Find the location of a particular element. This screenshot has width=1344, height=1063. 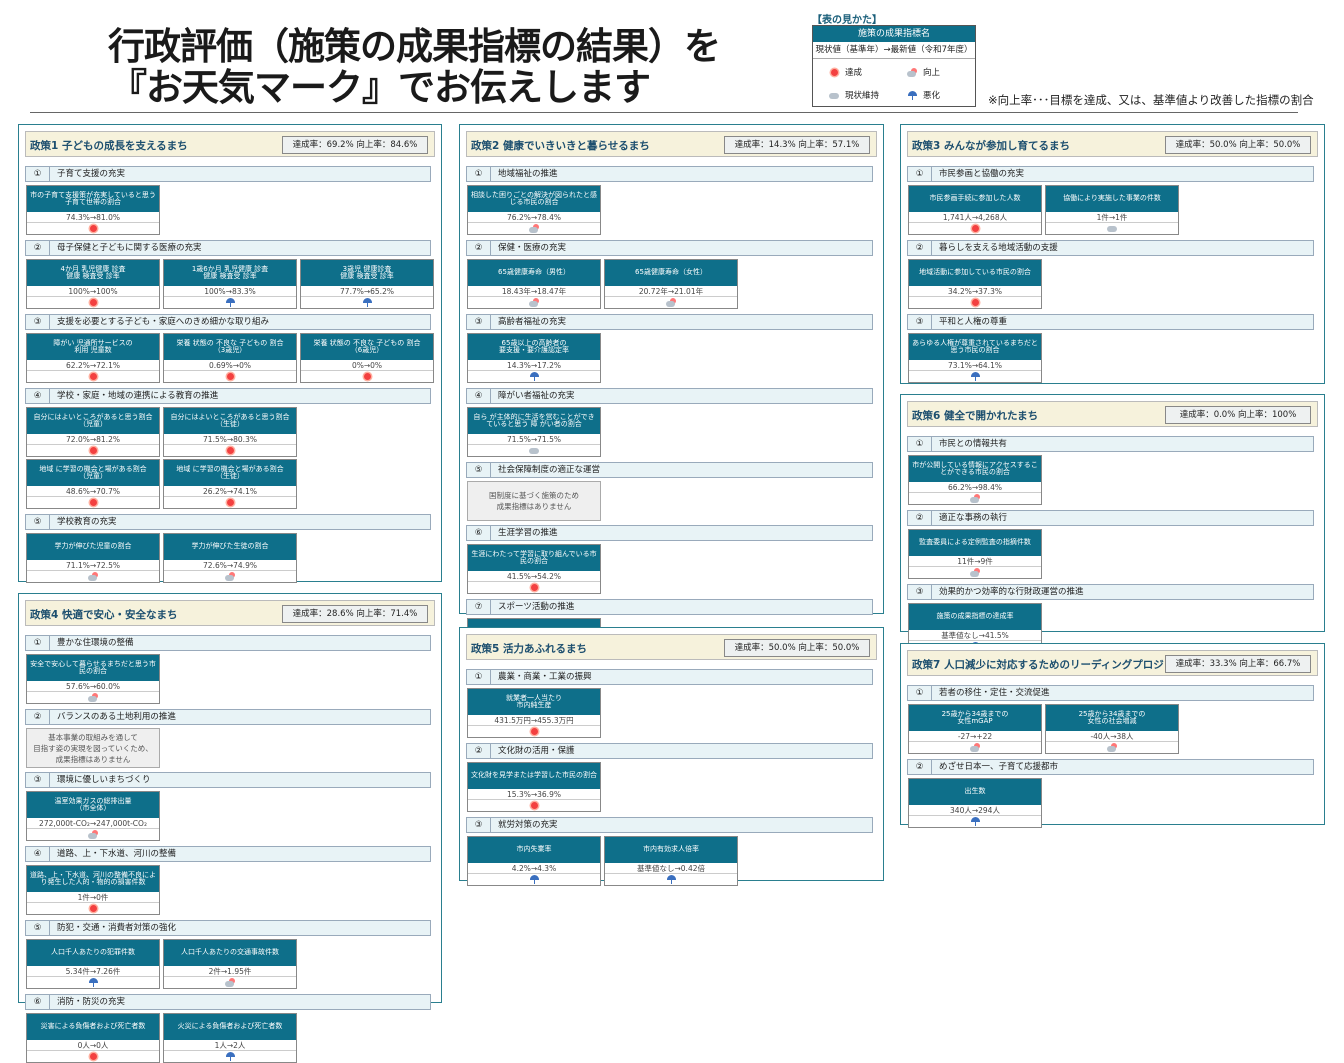

indicator-values: 76.2%→78.4% is located at coordinates (534, 217).